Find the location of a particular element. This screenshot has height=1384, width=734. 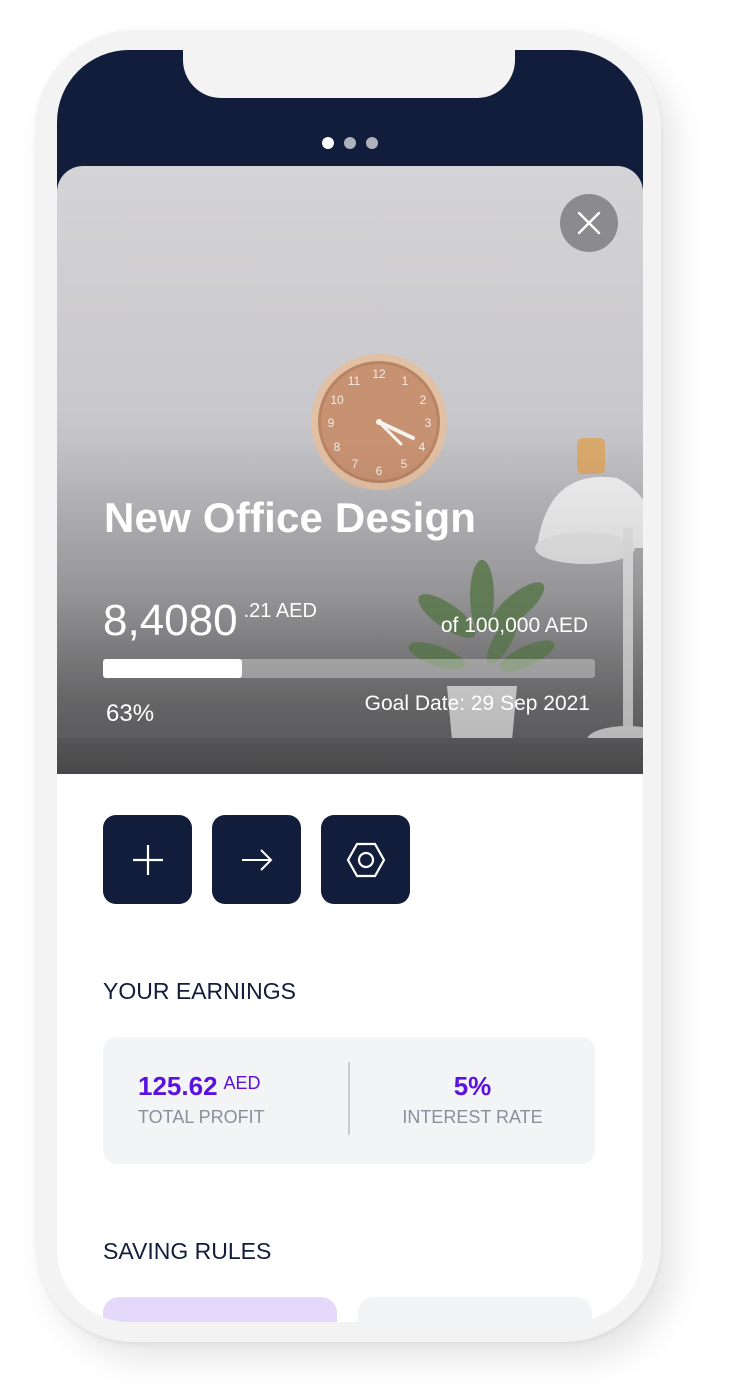

settings-button is located at coordinates (365, 859).